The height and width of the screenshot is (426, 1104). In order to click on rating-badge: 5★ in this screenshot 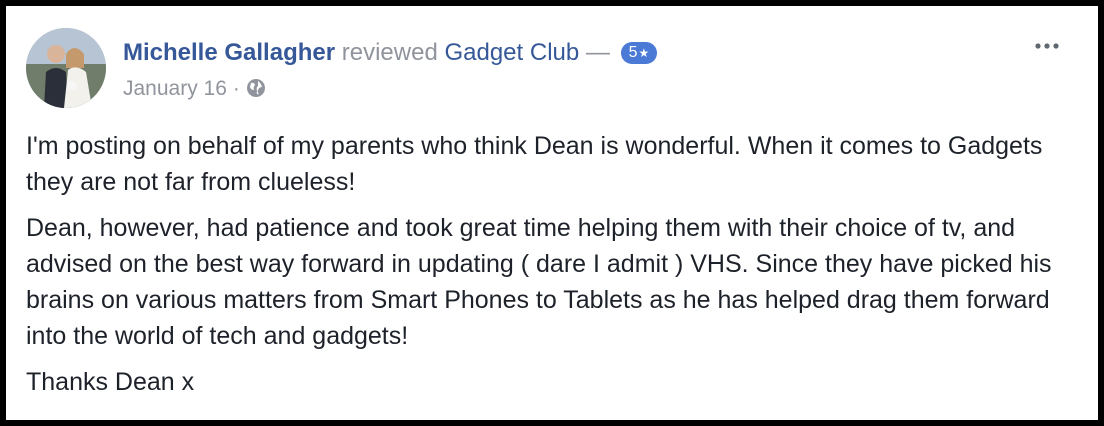, I will do `click(639, 53)`.